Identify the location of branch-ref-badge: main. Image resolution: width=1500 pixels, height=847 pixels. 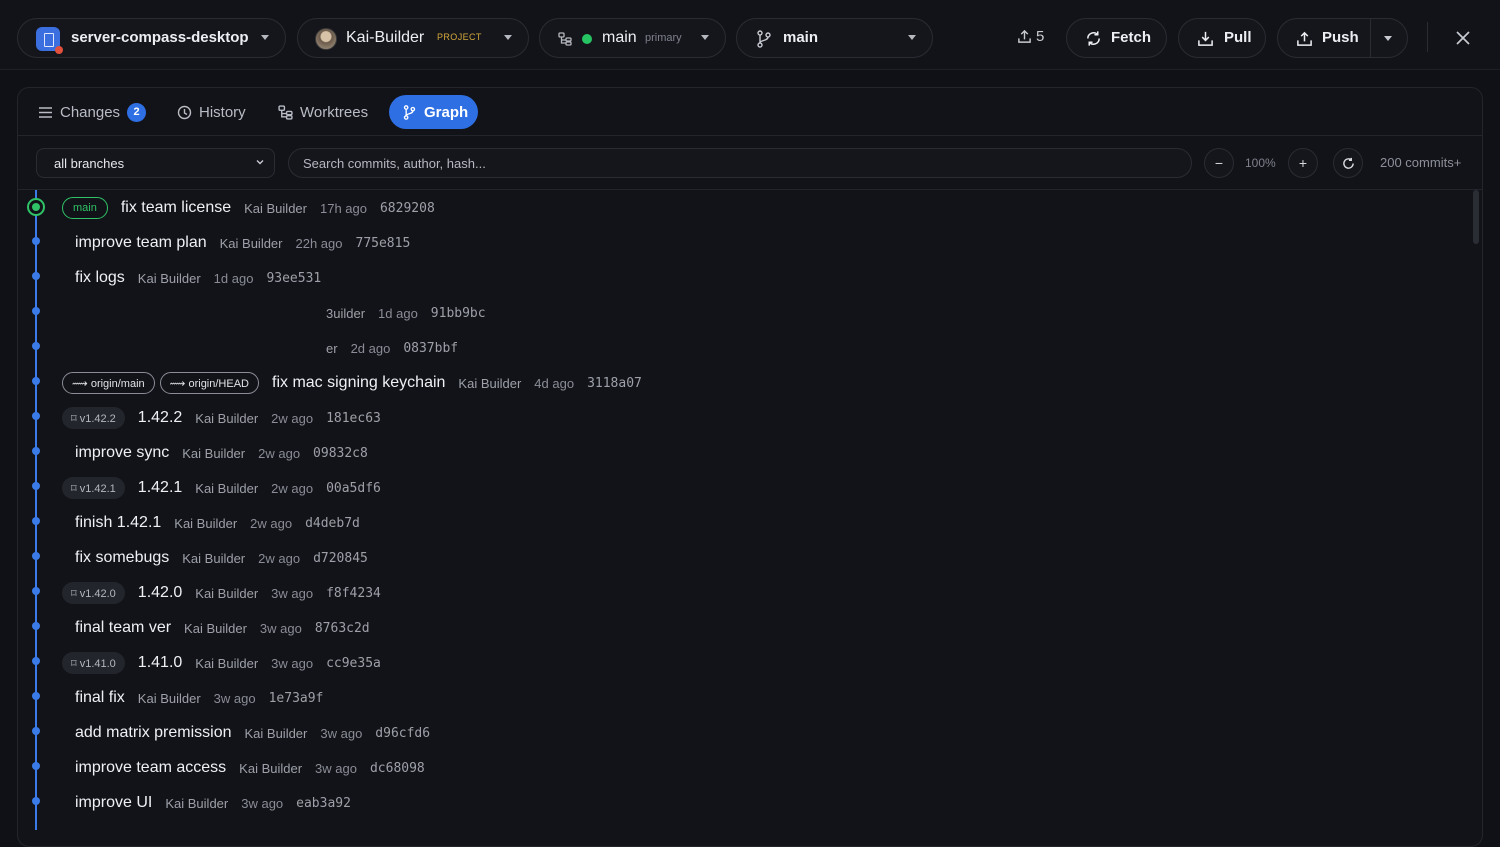
(85, 208).